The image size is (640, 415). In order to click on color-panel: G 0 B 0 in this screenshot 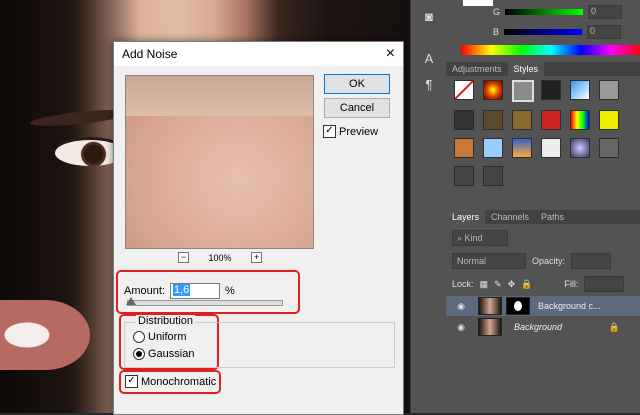, I will do `click(546, 30)`.